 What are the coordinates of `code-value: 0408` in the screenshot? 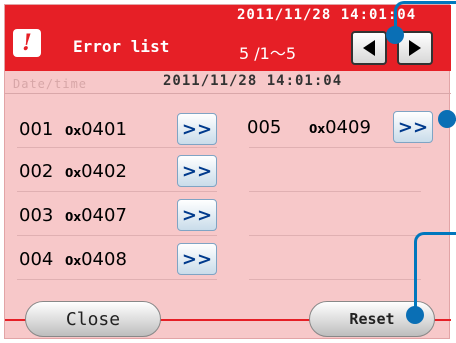 It's located at (104, 259).